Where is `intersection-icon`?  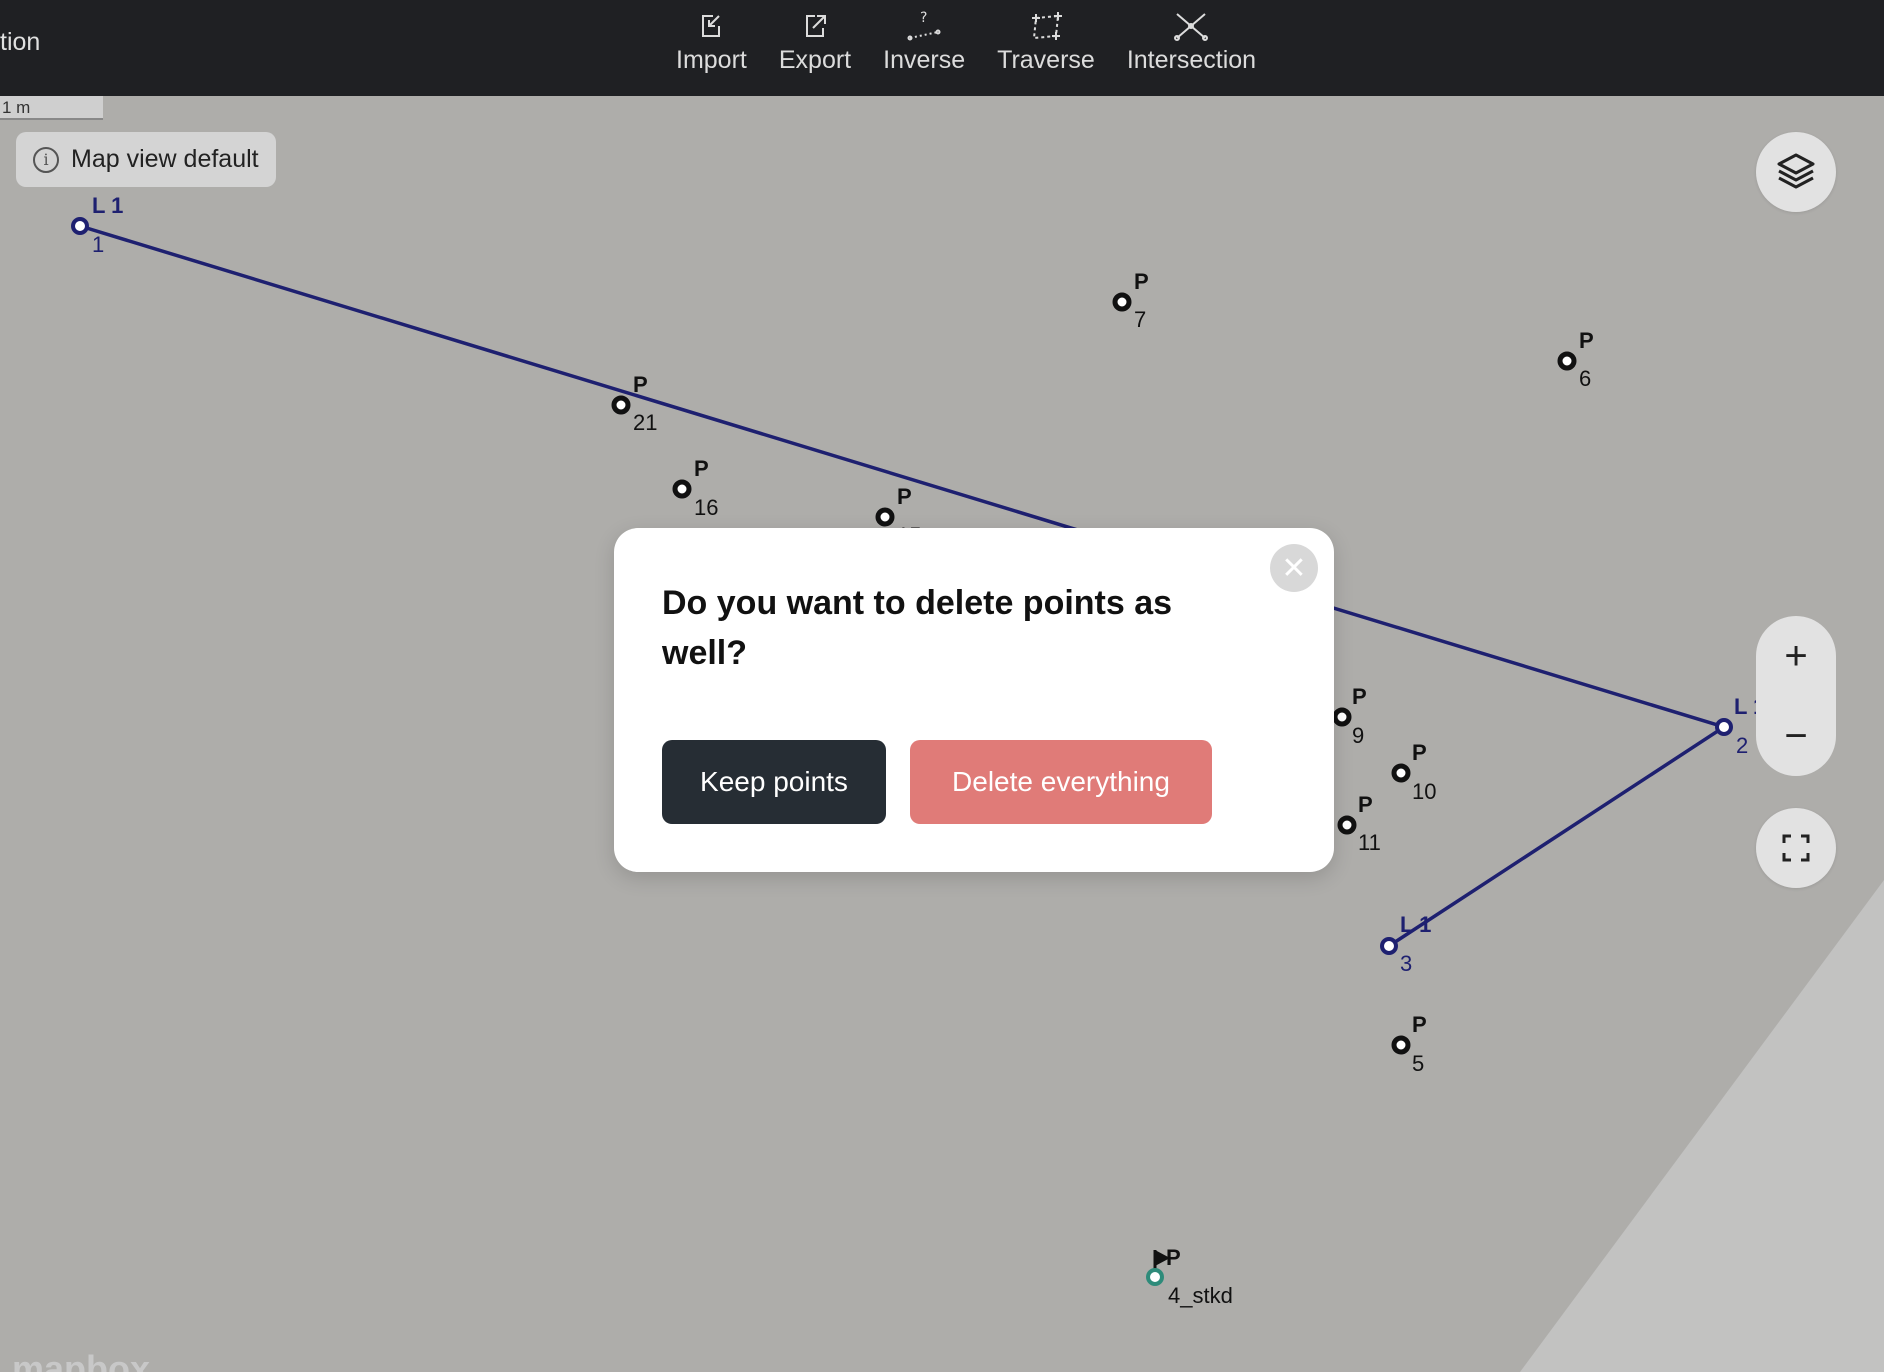 intersection-icon is located at coordinates (1191, 27).